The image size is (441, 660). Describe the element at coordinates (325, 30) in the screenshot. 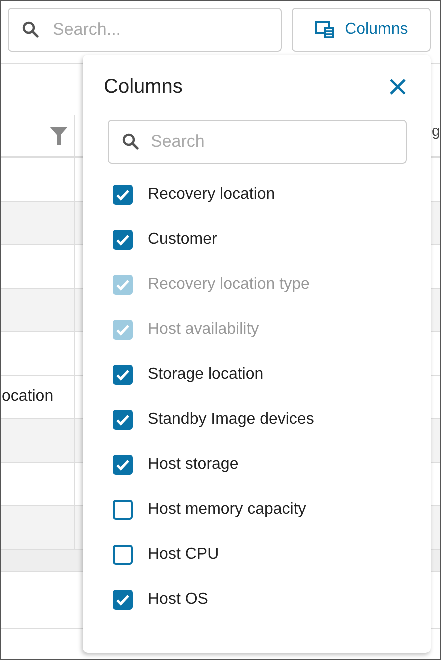

I see `columns-icon` at that location.